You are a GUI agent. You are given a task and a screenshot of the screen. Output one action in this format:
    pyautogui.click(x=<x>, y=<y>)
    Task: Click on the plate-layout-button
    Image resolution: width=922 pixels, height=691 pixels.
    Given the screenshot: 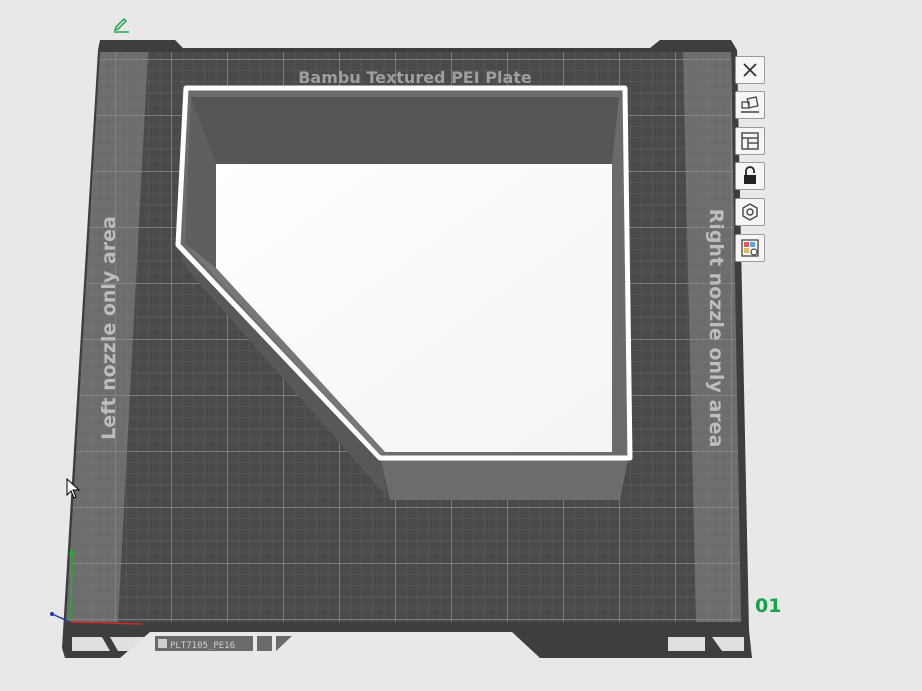 What is the action you would take?
    pyautogui.click(x=750, y=141)
    